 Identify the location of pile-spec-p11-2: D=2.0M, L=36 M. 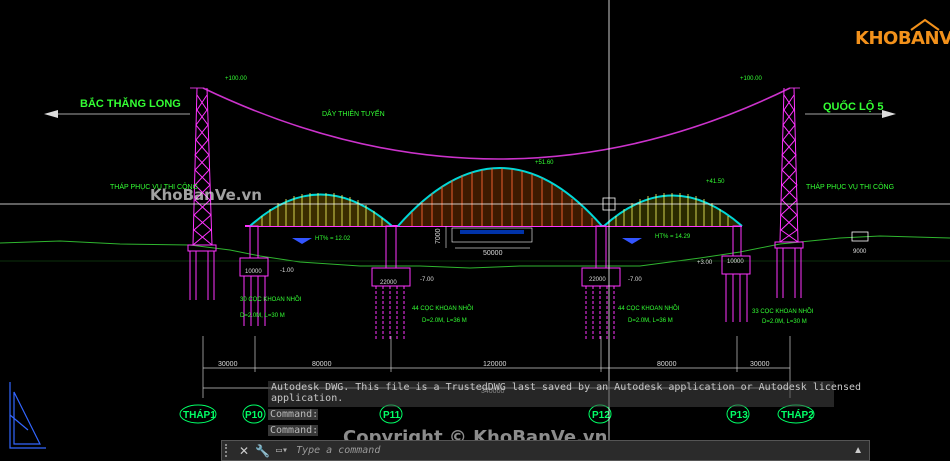
(444, 321).